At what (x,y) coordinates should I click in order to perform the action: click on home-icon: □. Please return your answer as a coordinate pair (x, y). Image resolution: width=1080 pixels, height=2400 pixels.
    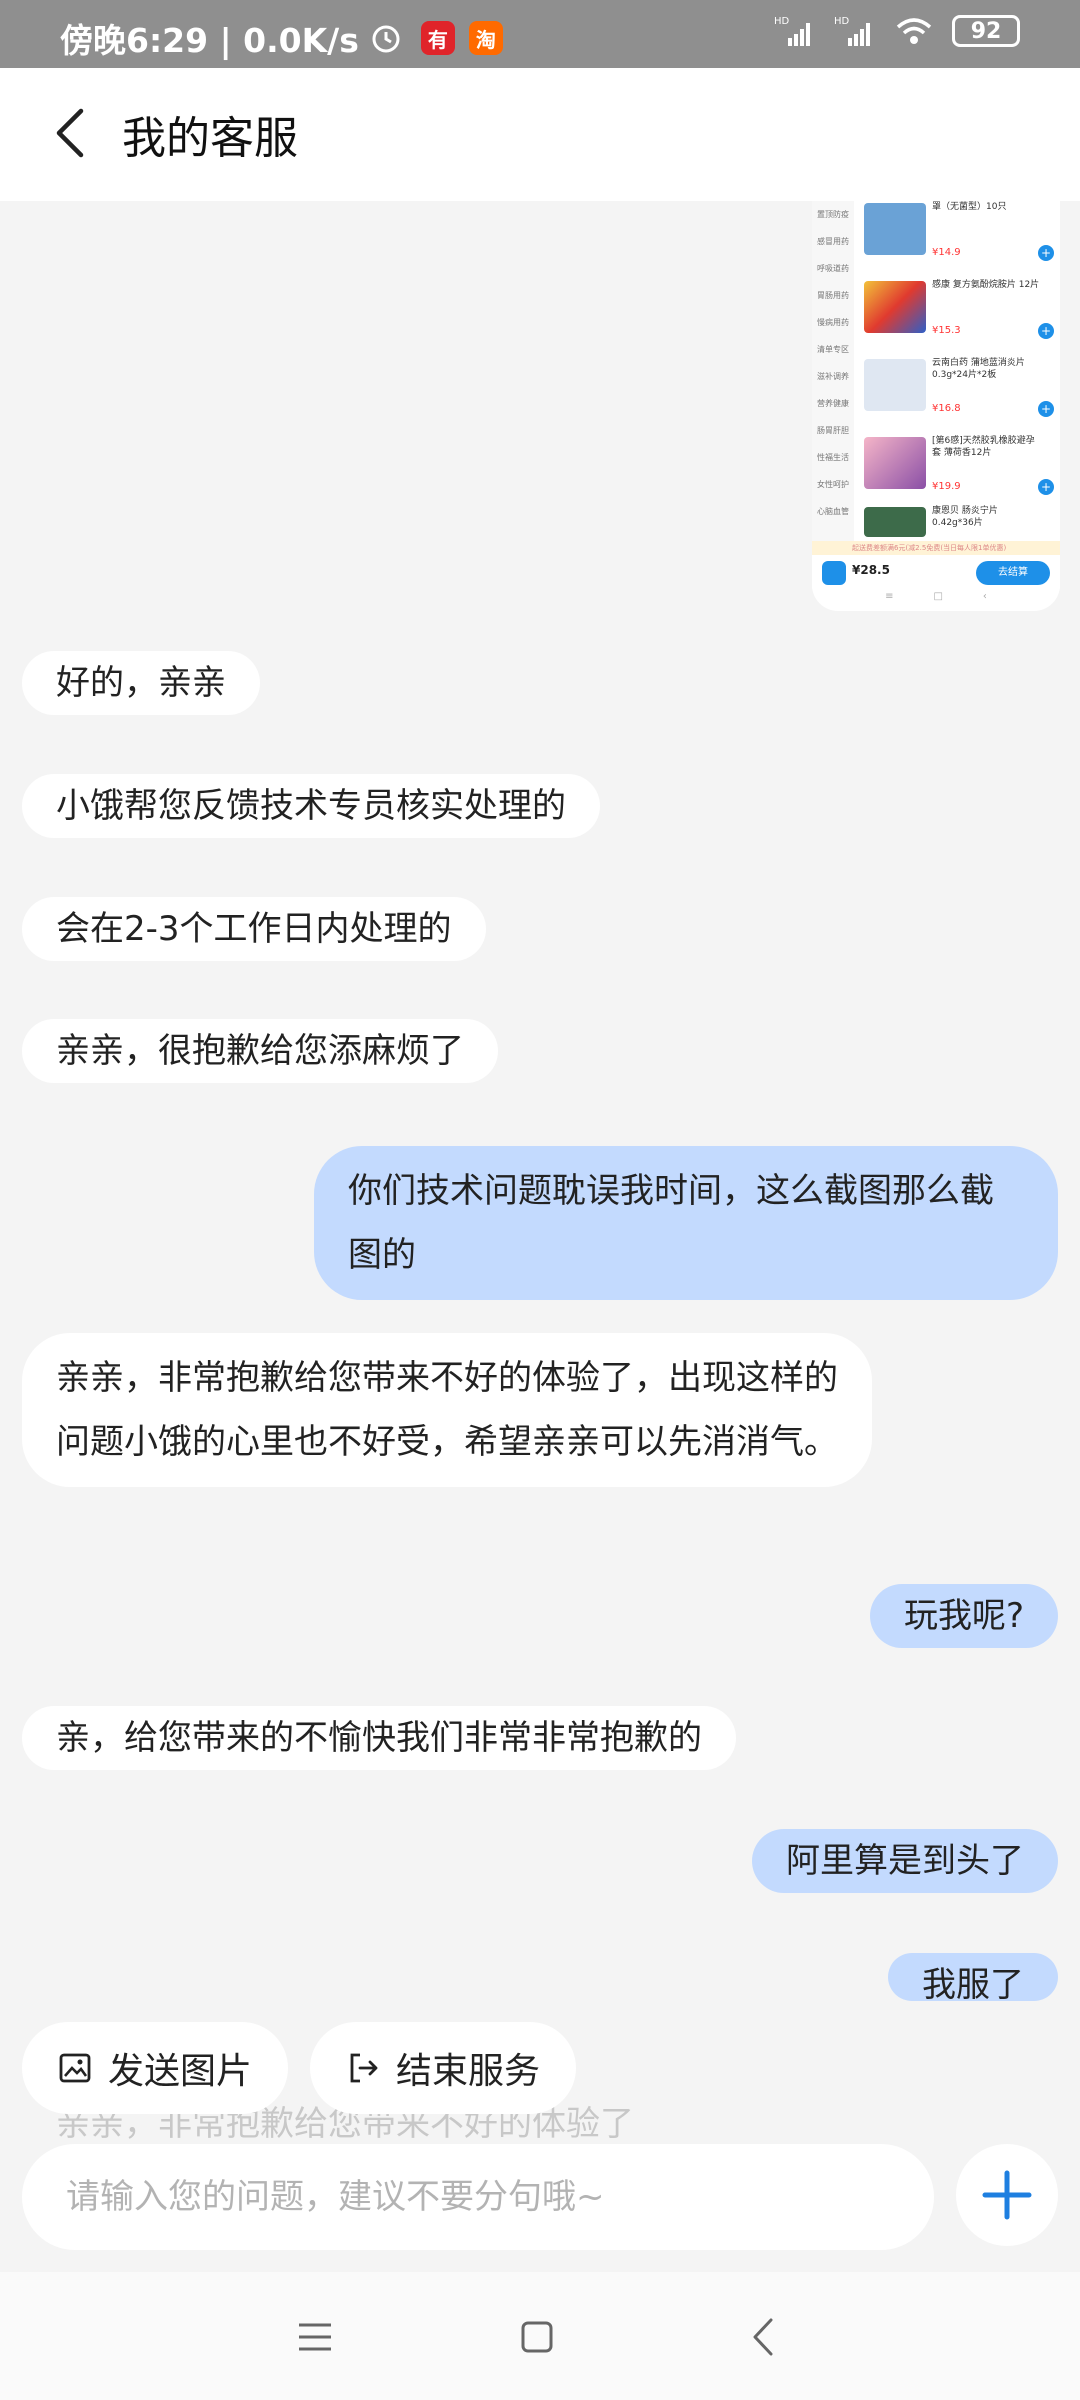
    Looking at the image, I should click on (938, 596).